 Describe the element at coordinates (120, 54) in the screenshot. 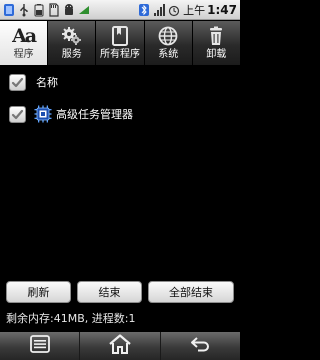

I see `tab-label: 所有程序` at that location.